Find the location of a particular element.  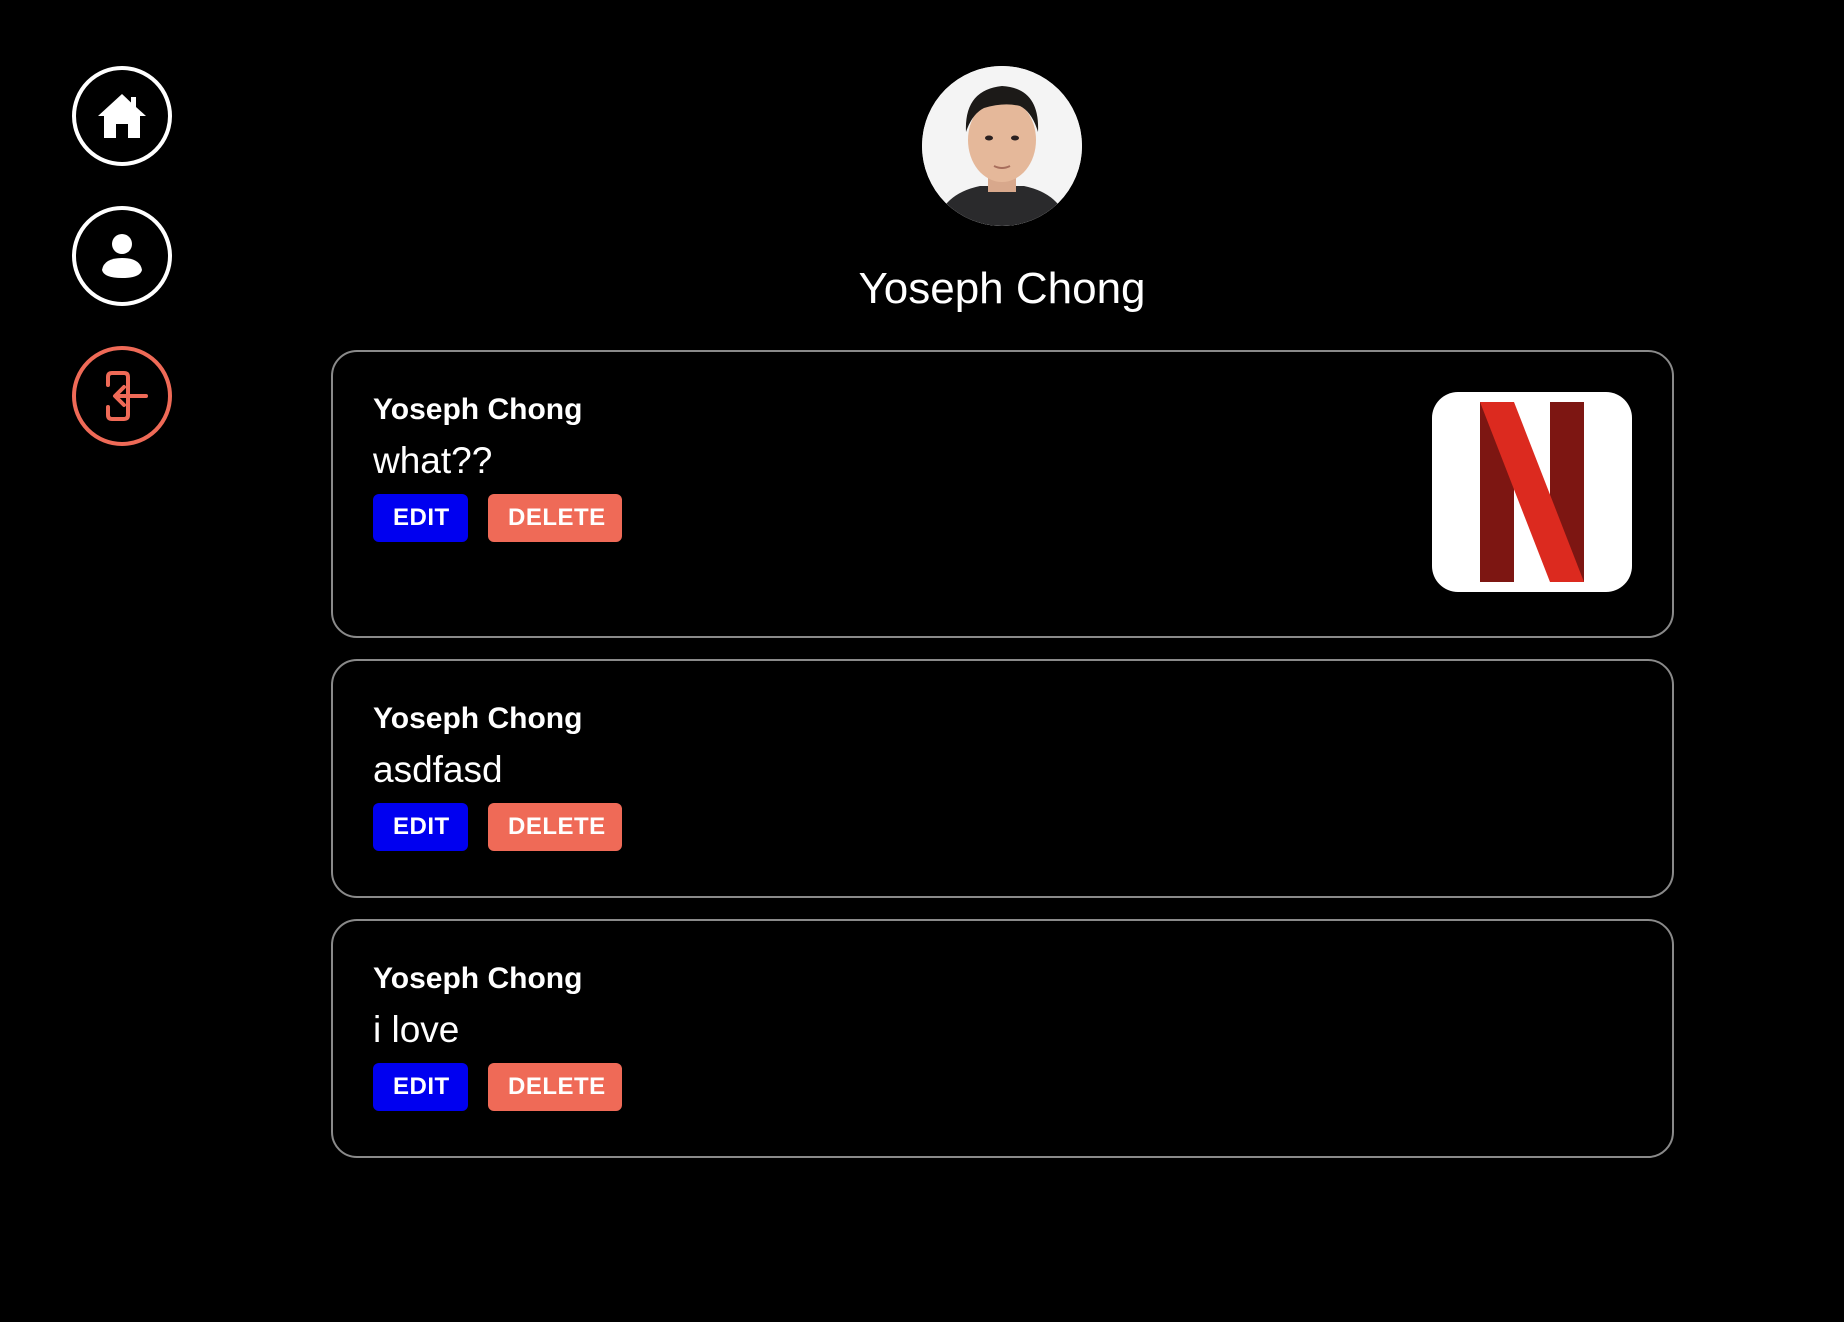

profile-name: Yoseph Chong is located at coordinates (1002, 288).